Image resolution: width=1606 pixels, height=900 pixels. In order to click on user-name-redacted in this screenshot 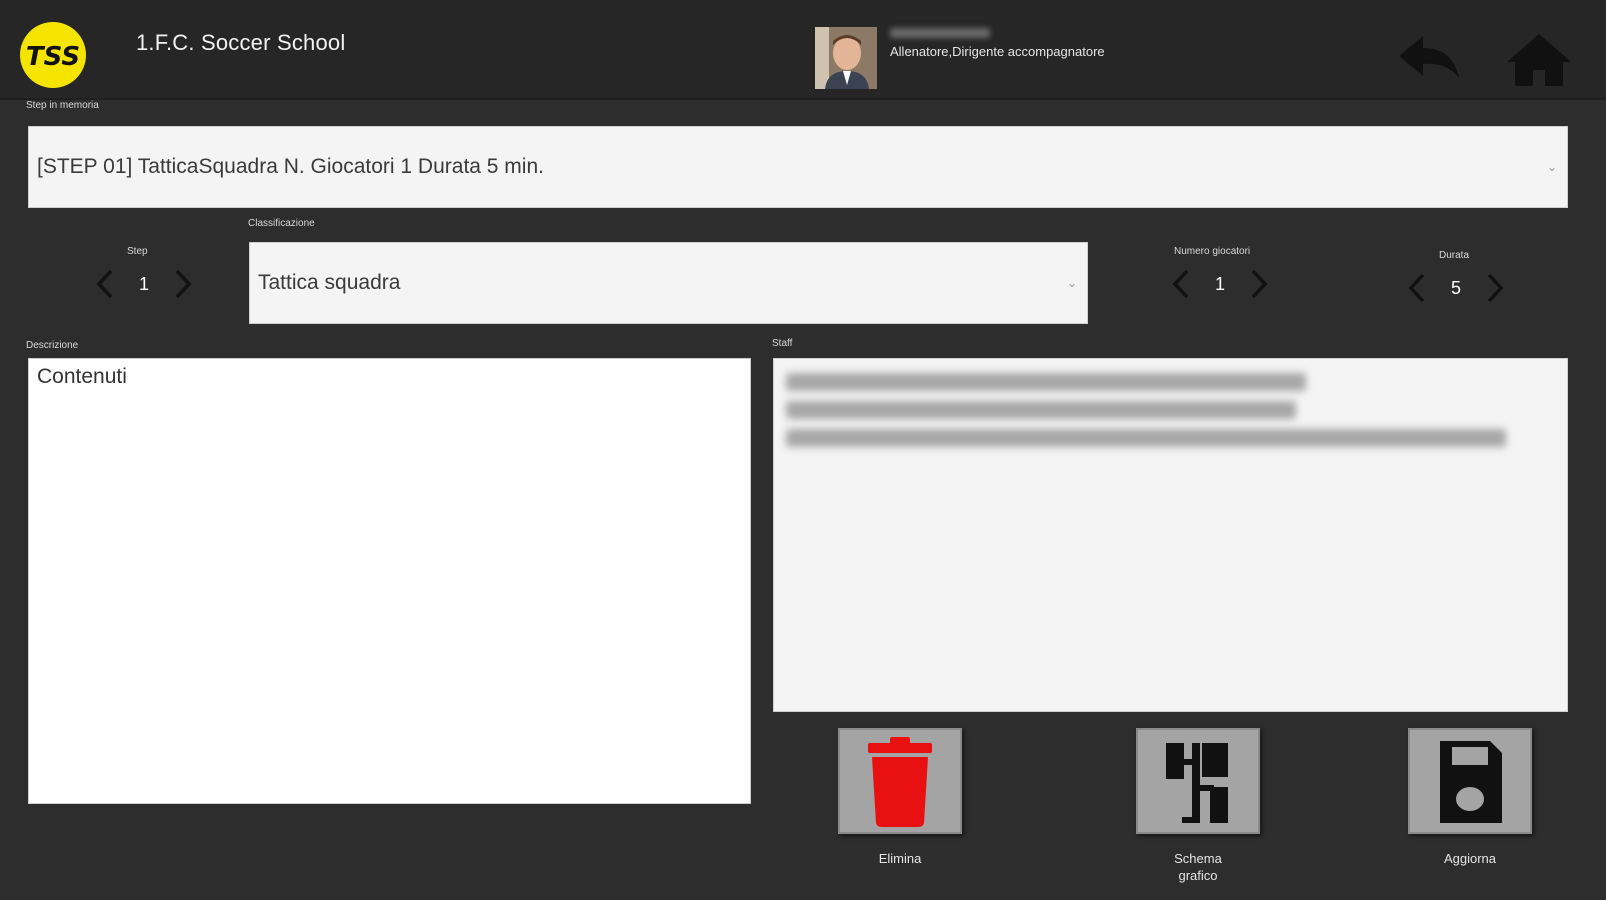, I will do `click(940, 33)`.